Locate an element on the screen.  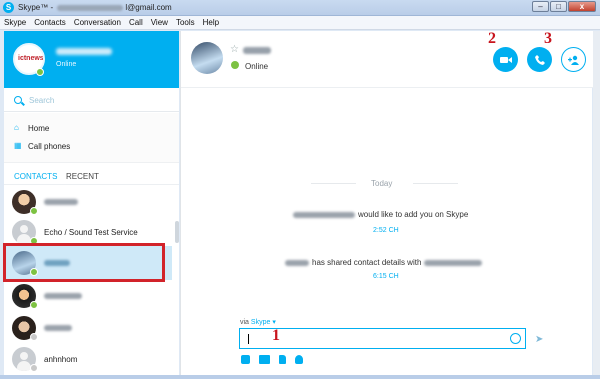
menu-tools: Tools is located at coordinates (185, 22).